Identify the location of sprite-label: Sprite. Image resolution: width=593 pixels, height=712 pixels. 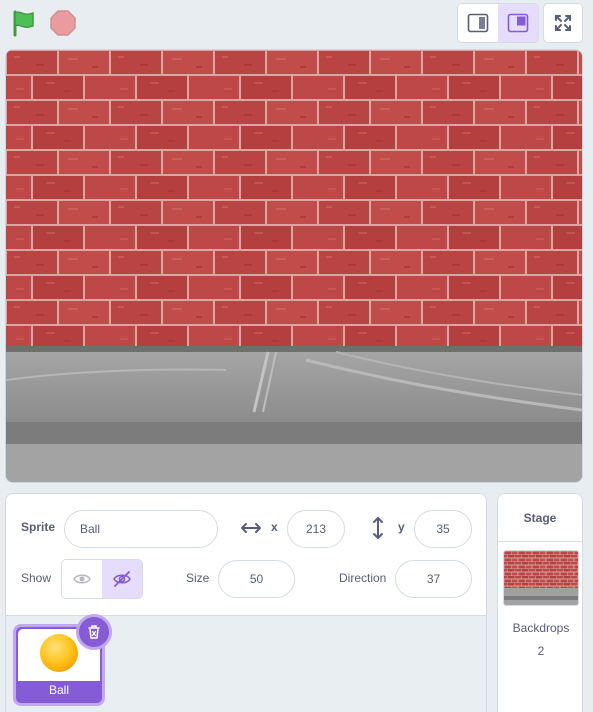
(38, 527).